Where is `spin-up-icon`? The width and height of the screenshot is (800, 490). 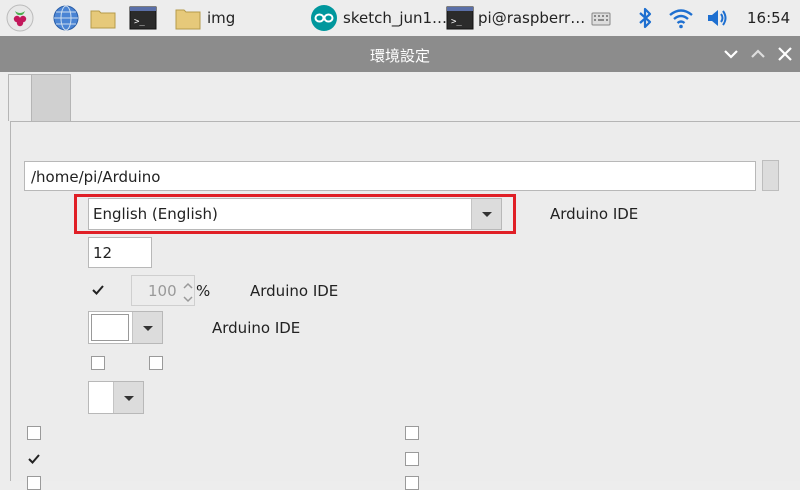 spin-up-icon is located at coordinates (188, 284).